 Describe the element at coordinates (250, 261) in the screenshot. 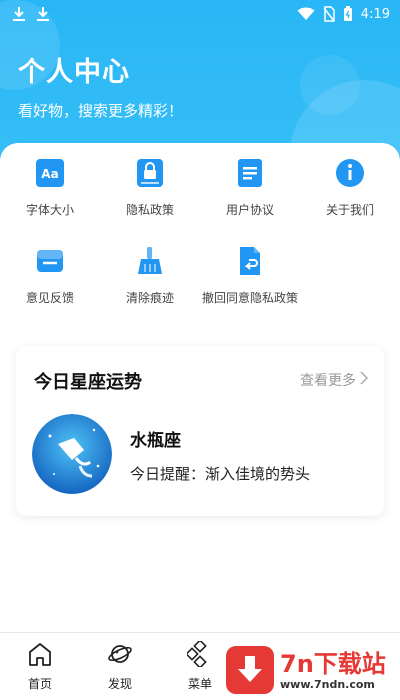

I see `revoke-document-icon` at that location.